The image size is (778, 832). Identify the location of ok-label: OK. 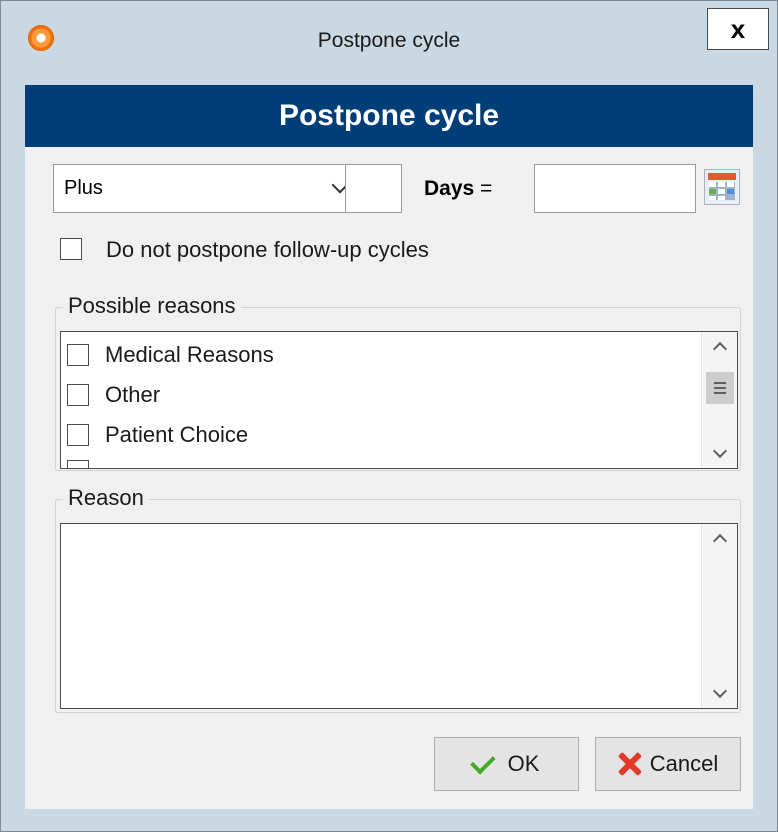
(523, 763).